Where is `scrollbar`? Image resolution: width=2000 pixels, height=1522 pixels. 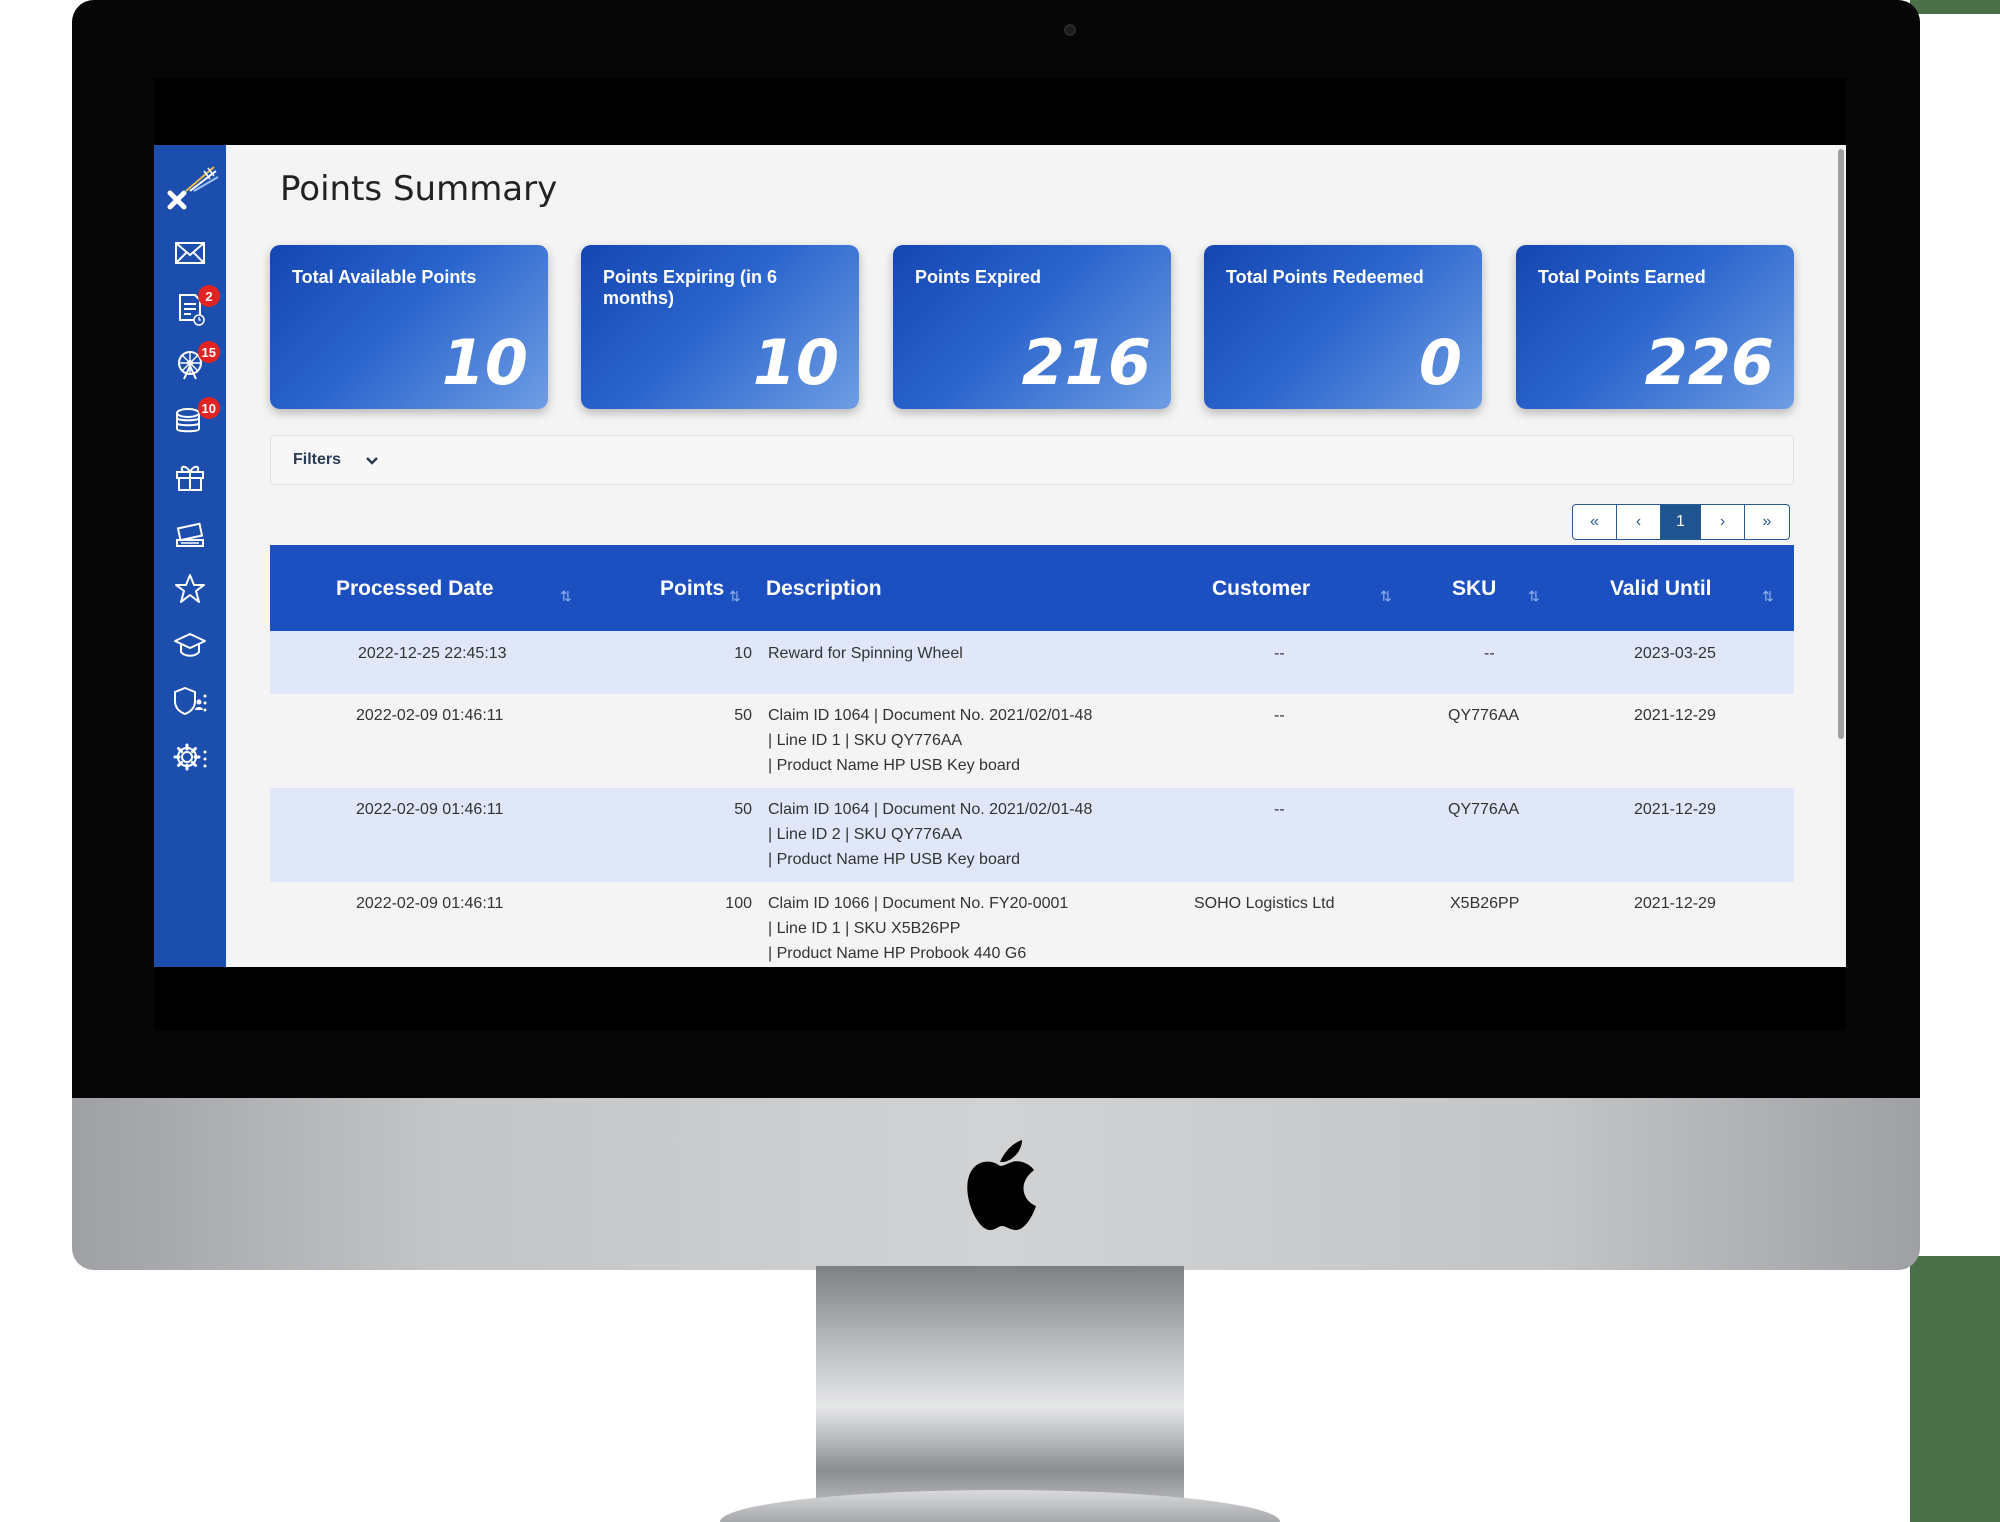 scrollbar is located at coordinates (1841, 556).